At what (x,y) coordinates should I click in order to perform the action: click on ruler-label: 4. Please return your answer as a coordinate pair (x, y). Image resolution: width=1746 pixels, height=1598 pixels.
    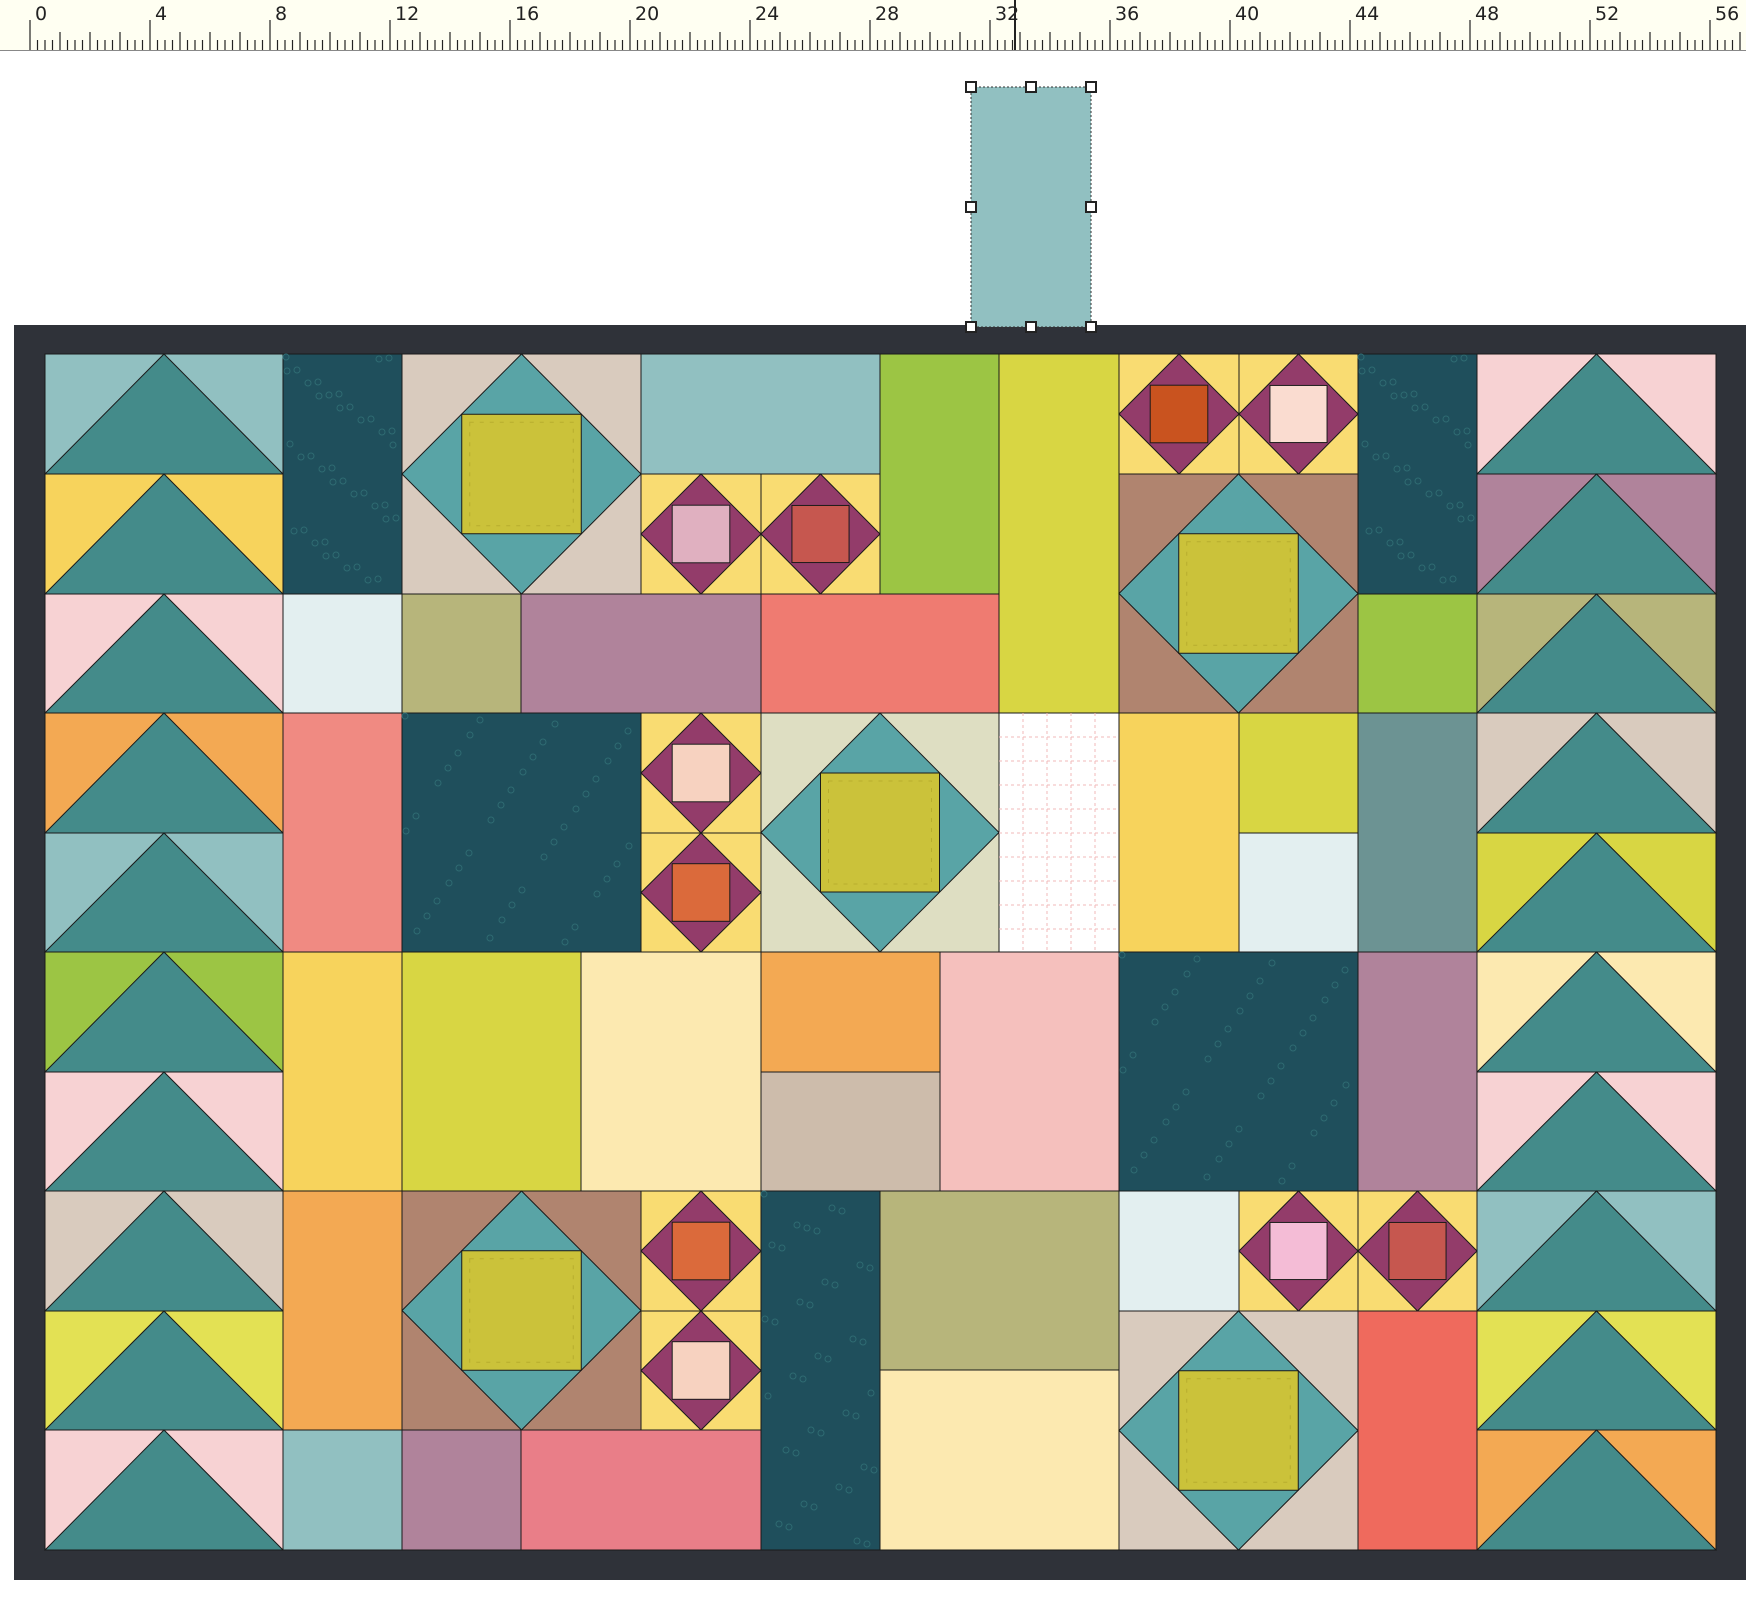
    Looking at the image, I should click on (161, 14).